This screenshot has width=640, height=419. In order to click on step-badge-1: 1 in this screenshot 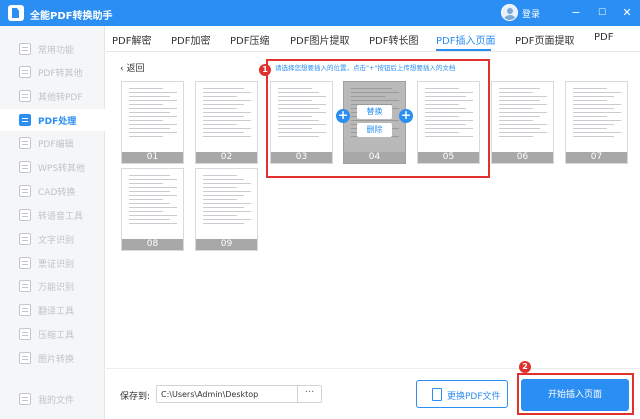, I will do `click(265, 70)`.